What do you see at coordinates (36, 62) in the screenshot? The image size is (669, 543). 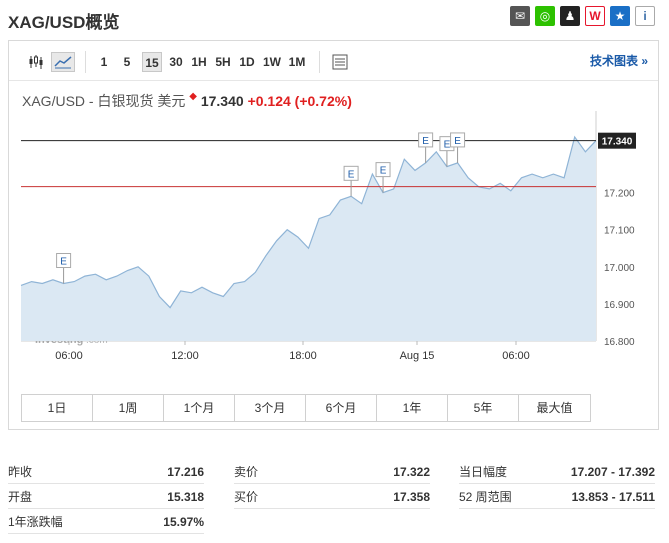 I see `candlestick-icon` at bounding box center [36, 62].